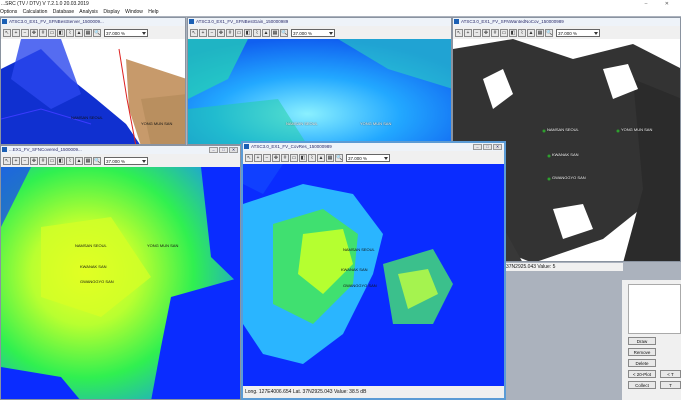 The height and width of the screenshot is (400, 681). I want to click on draw-button: Draw, so click(642, 341).